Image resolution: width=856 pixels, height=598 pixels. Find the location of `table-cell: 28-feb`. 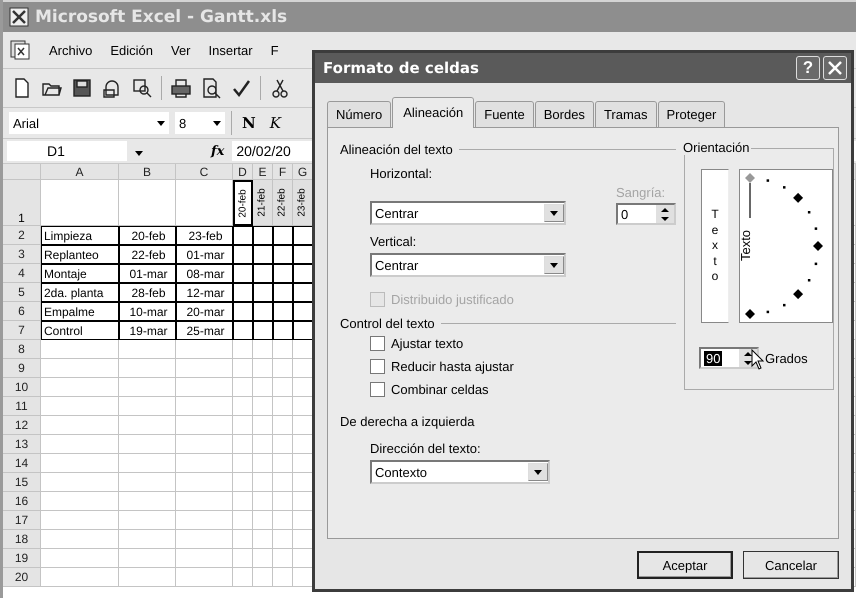

table-cell: 28-feb is located at coordinates (147, 292).